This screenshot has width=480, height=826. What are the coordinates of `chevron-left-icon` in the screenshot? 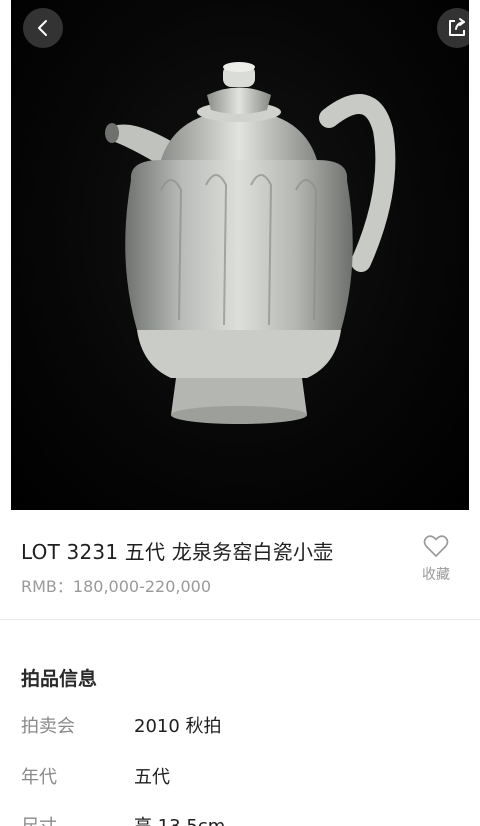 It's located at (42, 28).